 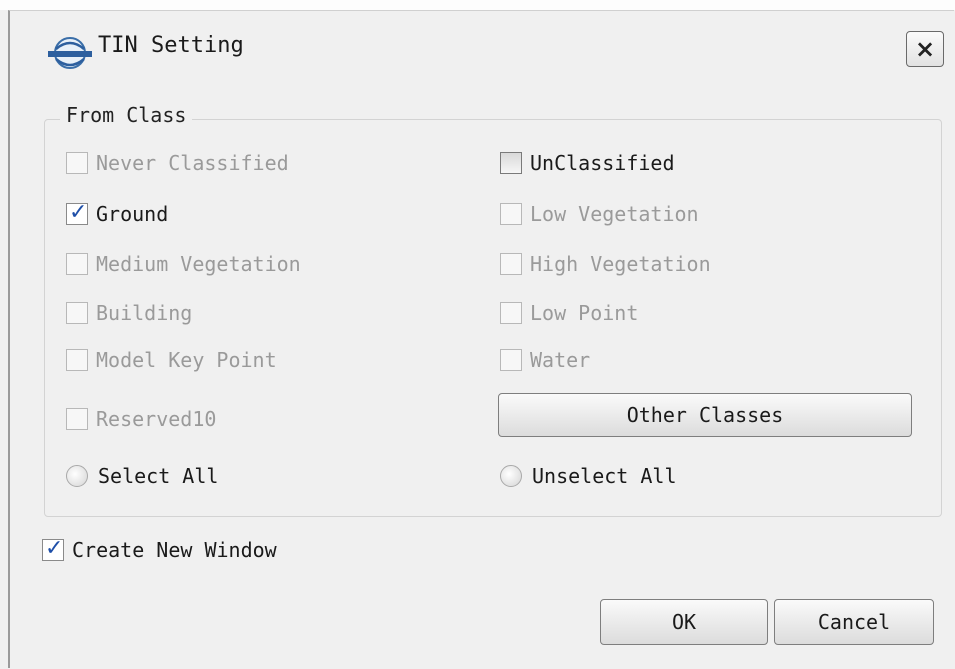 I want to click on checkbox-label: UnClassified, so click(x=602, y=163).